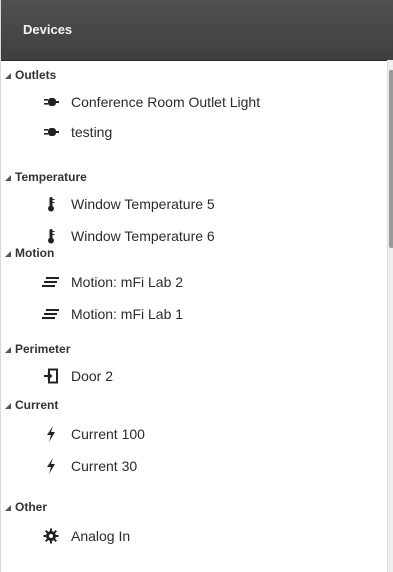  Describe the element at coordinates (43, 349) in the screenshot. I see `group-label: Perimeter` at that location.